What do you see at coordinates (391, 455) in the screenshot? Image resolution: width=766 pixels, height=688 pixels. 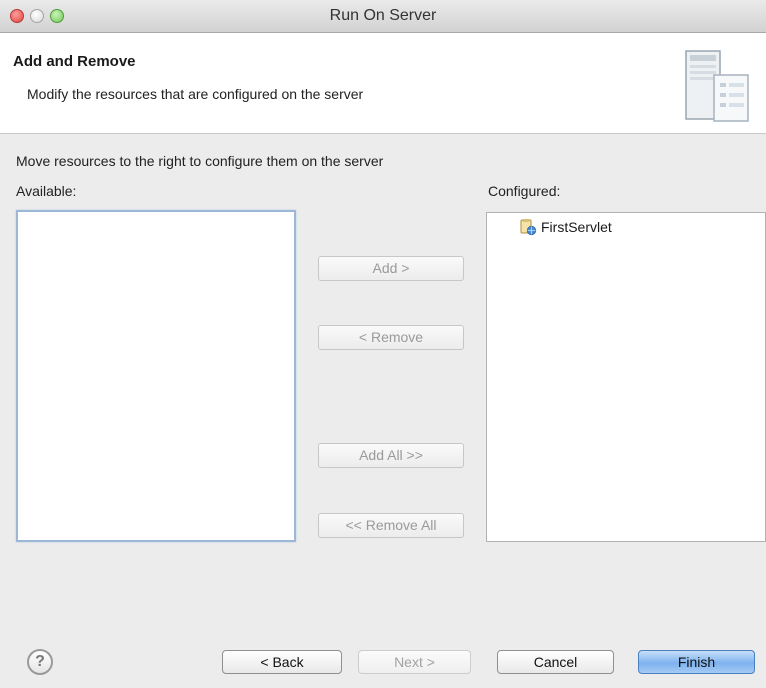 I see `add-all-button: Add All >>` at bounding box center [391, 455].